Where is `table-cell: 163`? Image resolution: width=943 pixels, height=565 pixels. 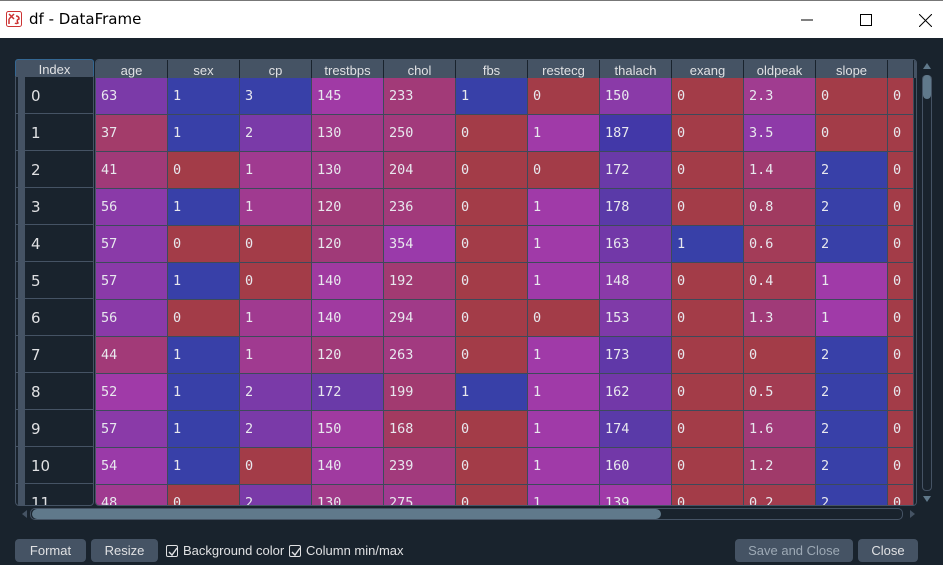 table-cell: 163 is located at coordinates (636, 244).